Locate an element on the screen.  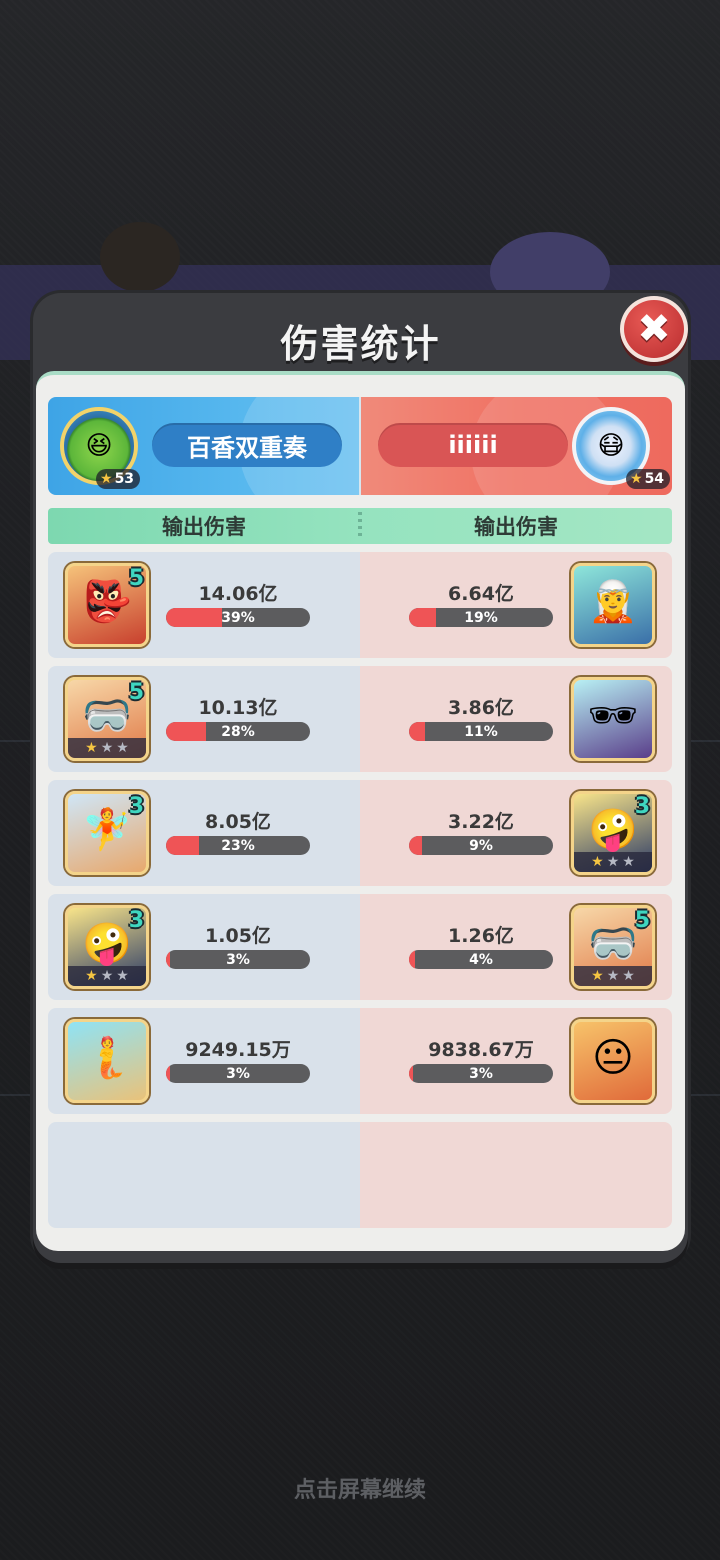
damage-value: 3.86亿 is located at coordinates (481, 708).